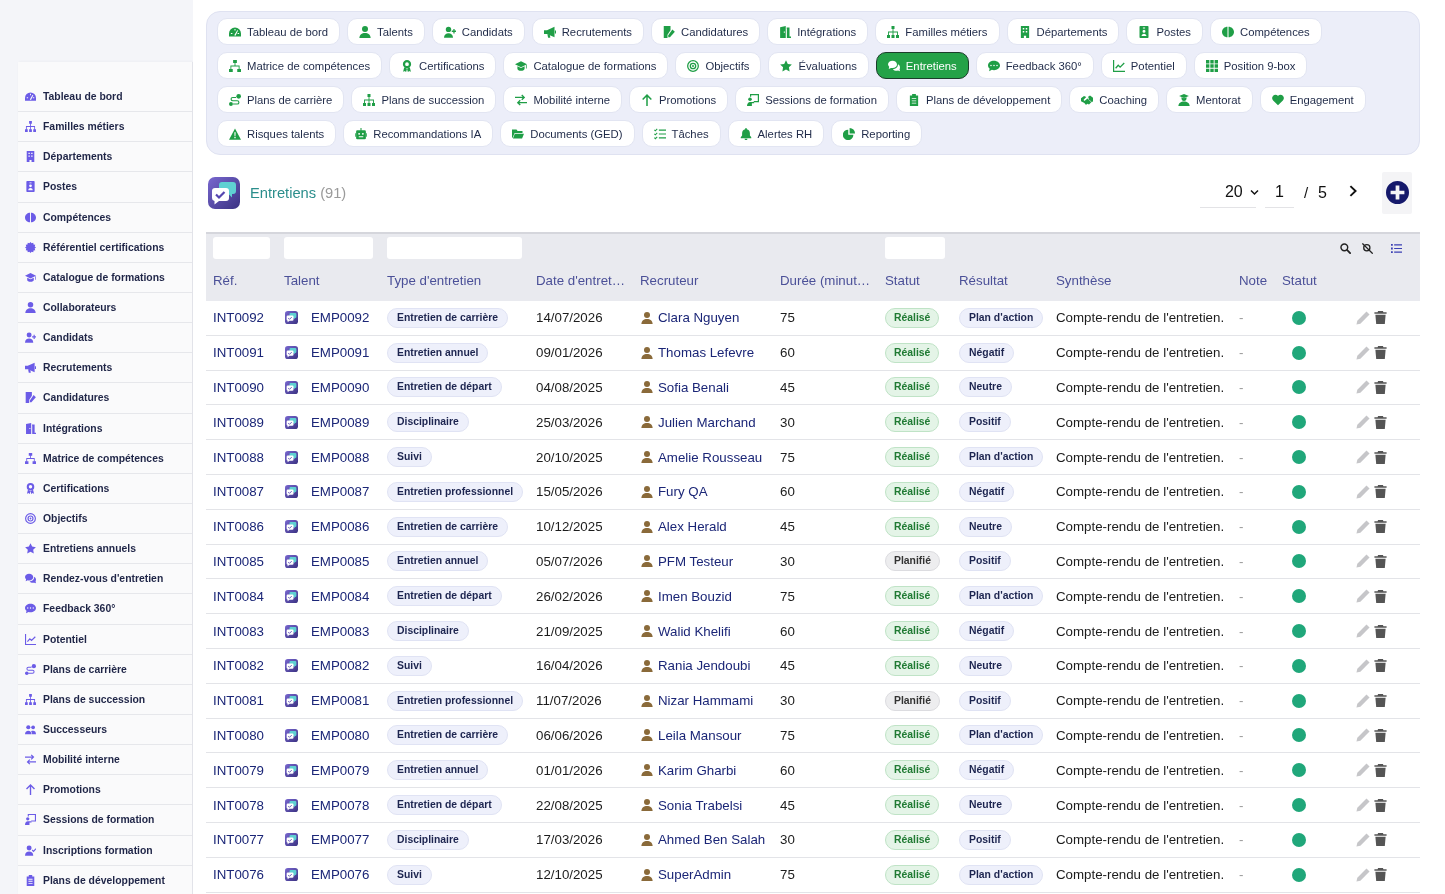 The image size is (1445, 894). What do you see at coordinates (238, 875) in the screenshot?
I see `record-link: INT0076` at bounding box center [238, 875].